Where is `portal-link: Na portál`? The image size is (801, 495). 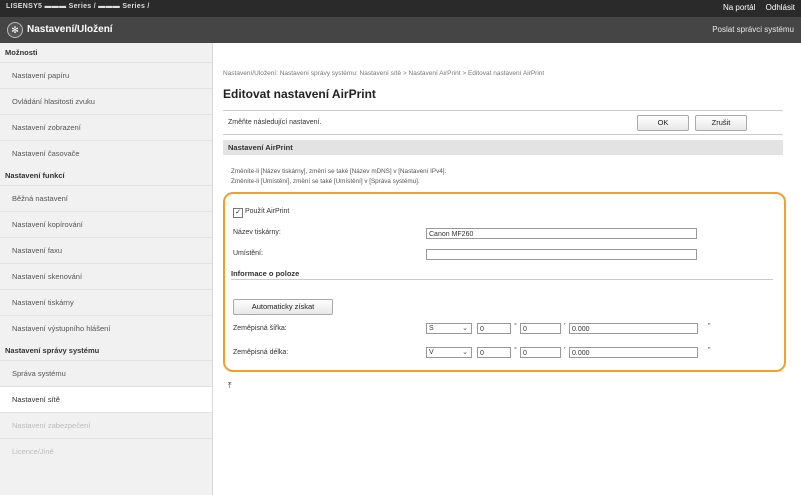
portal-link: Na portál is located at coordinates (739, 7).